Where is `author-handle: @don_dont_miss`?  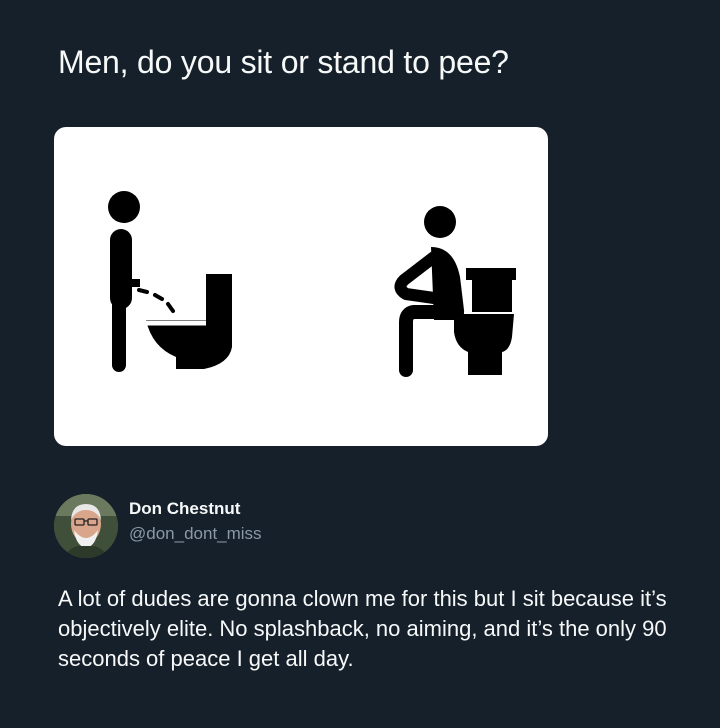 author-handle: @don_dont_miss is located at coordinates (195, 534).